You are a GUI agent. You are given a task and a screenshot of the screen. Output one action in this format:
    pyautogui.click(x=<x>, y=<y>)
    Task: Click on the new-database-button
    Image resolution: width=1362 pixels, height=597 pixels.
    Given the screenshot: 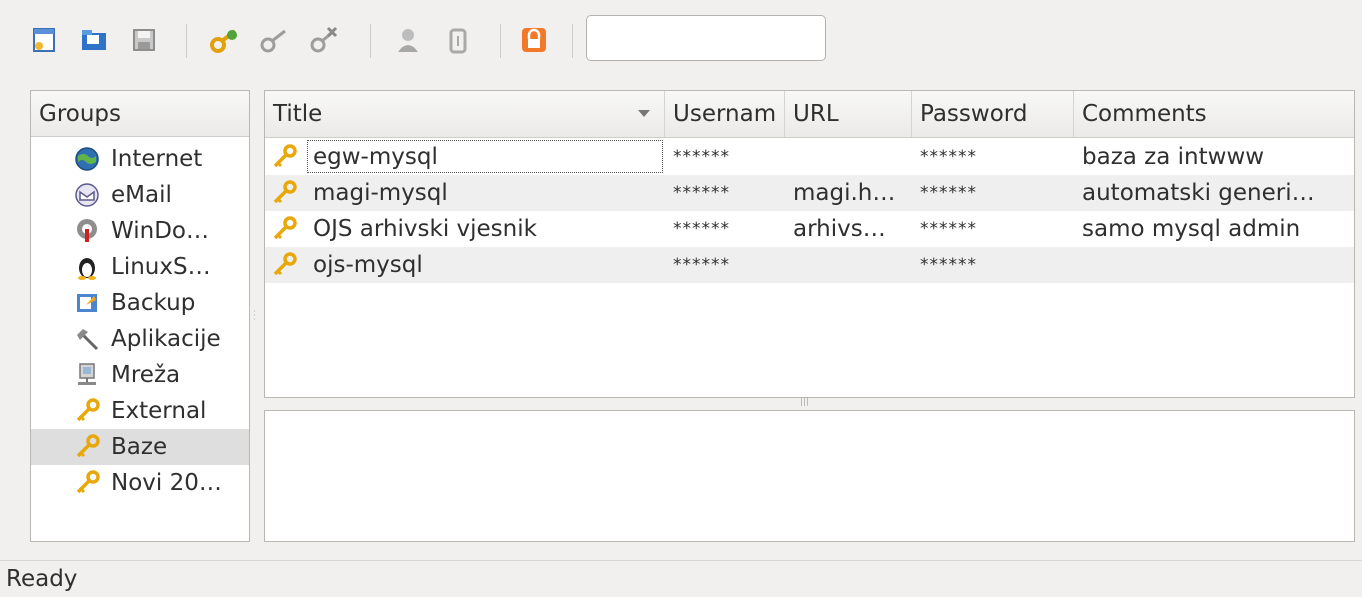 What is the action you would take?
    pyautogui.click(x=44, y=40)
    